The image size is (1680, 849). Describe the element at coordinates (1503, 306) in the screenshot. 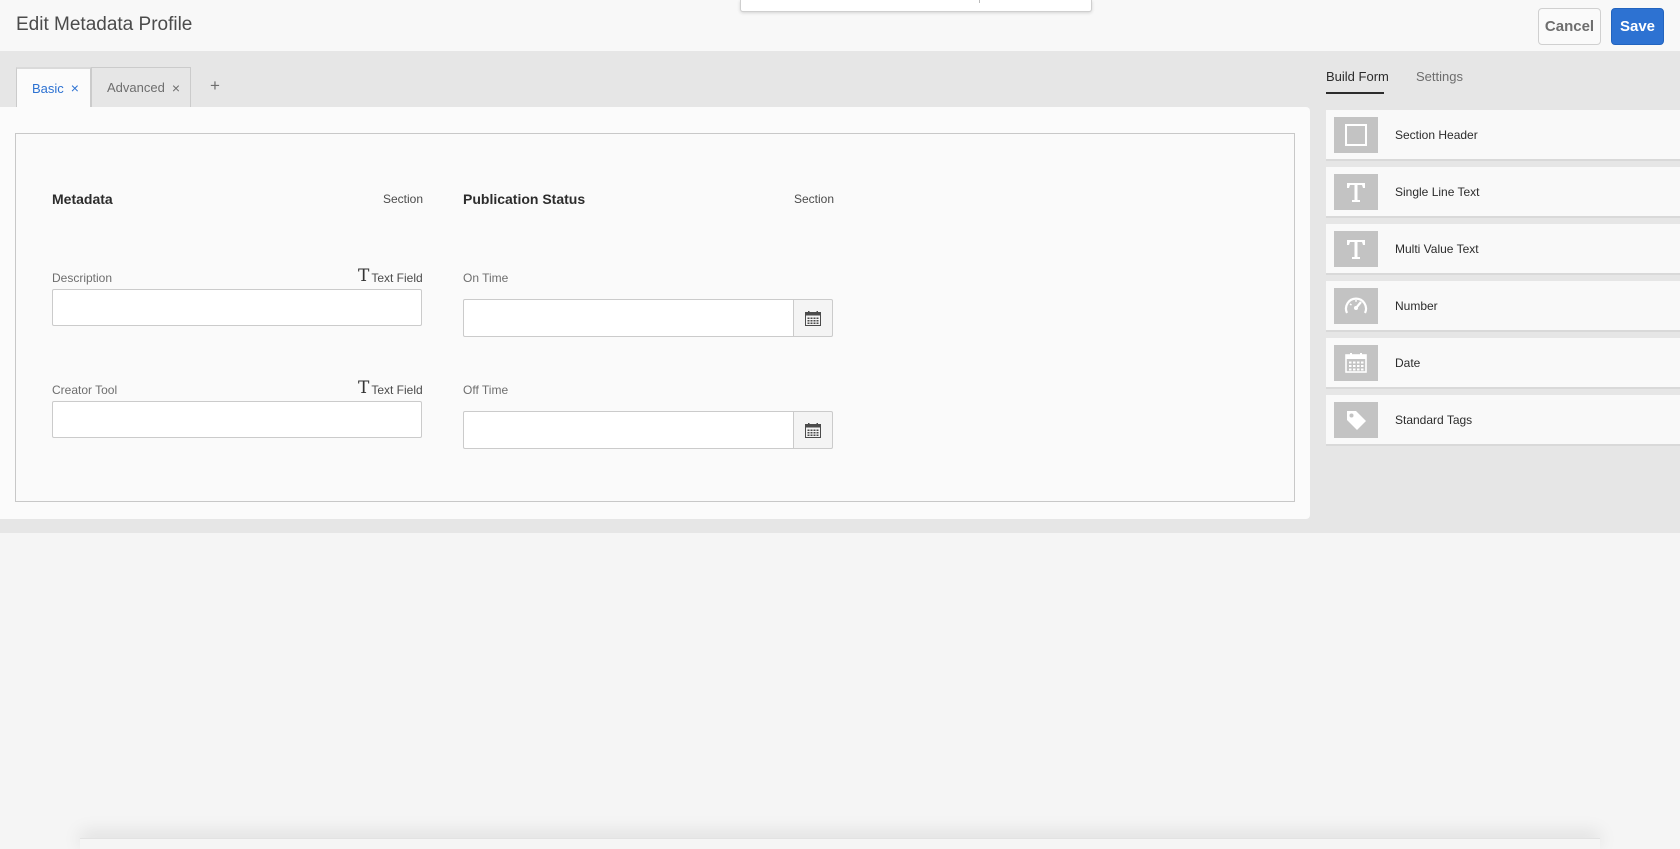

I see `component-number: Number` at that location.